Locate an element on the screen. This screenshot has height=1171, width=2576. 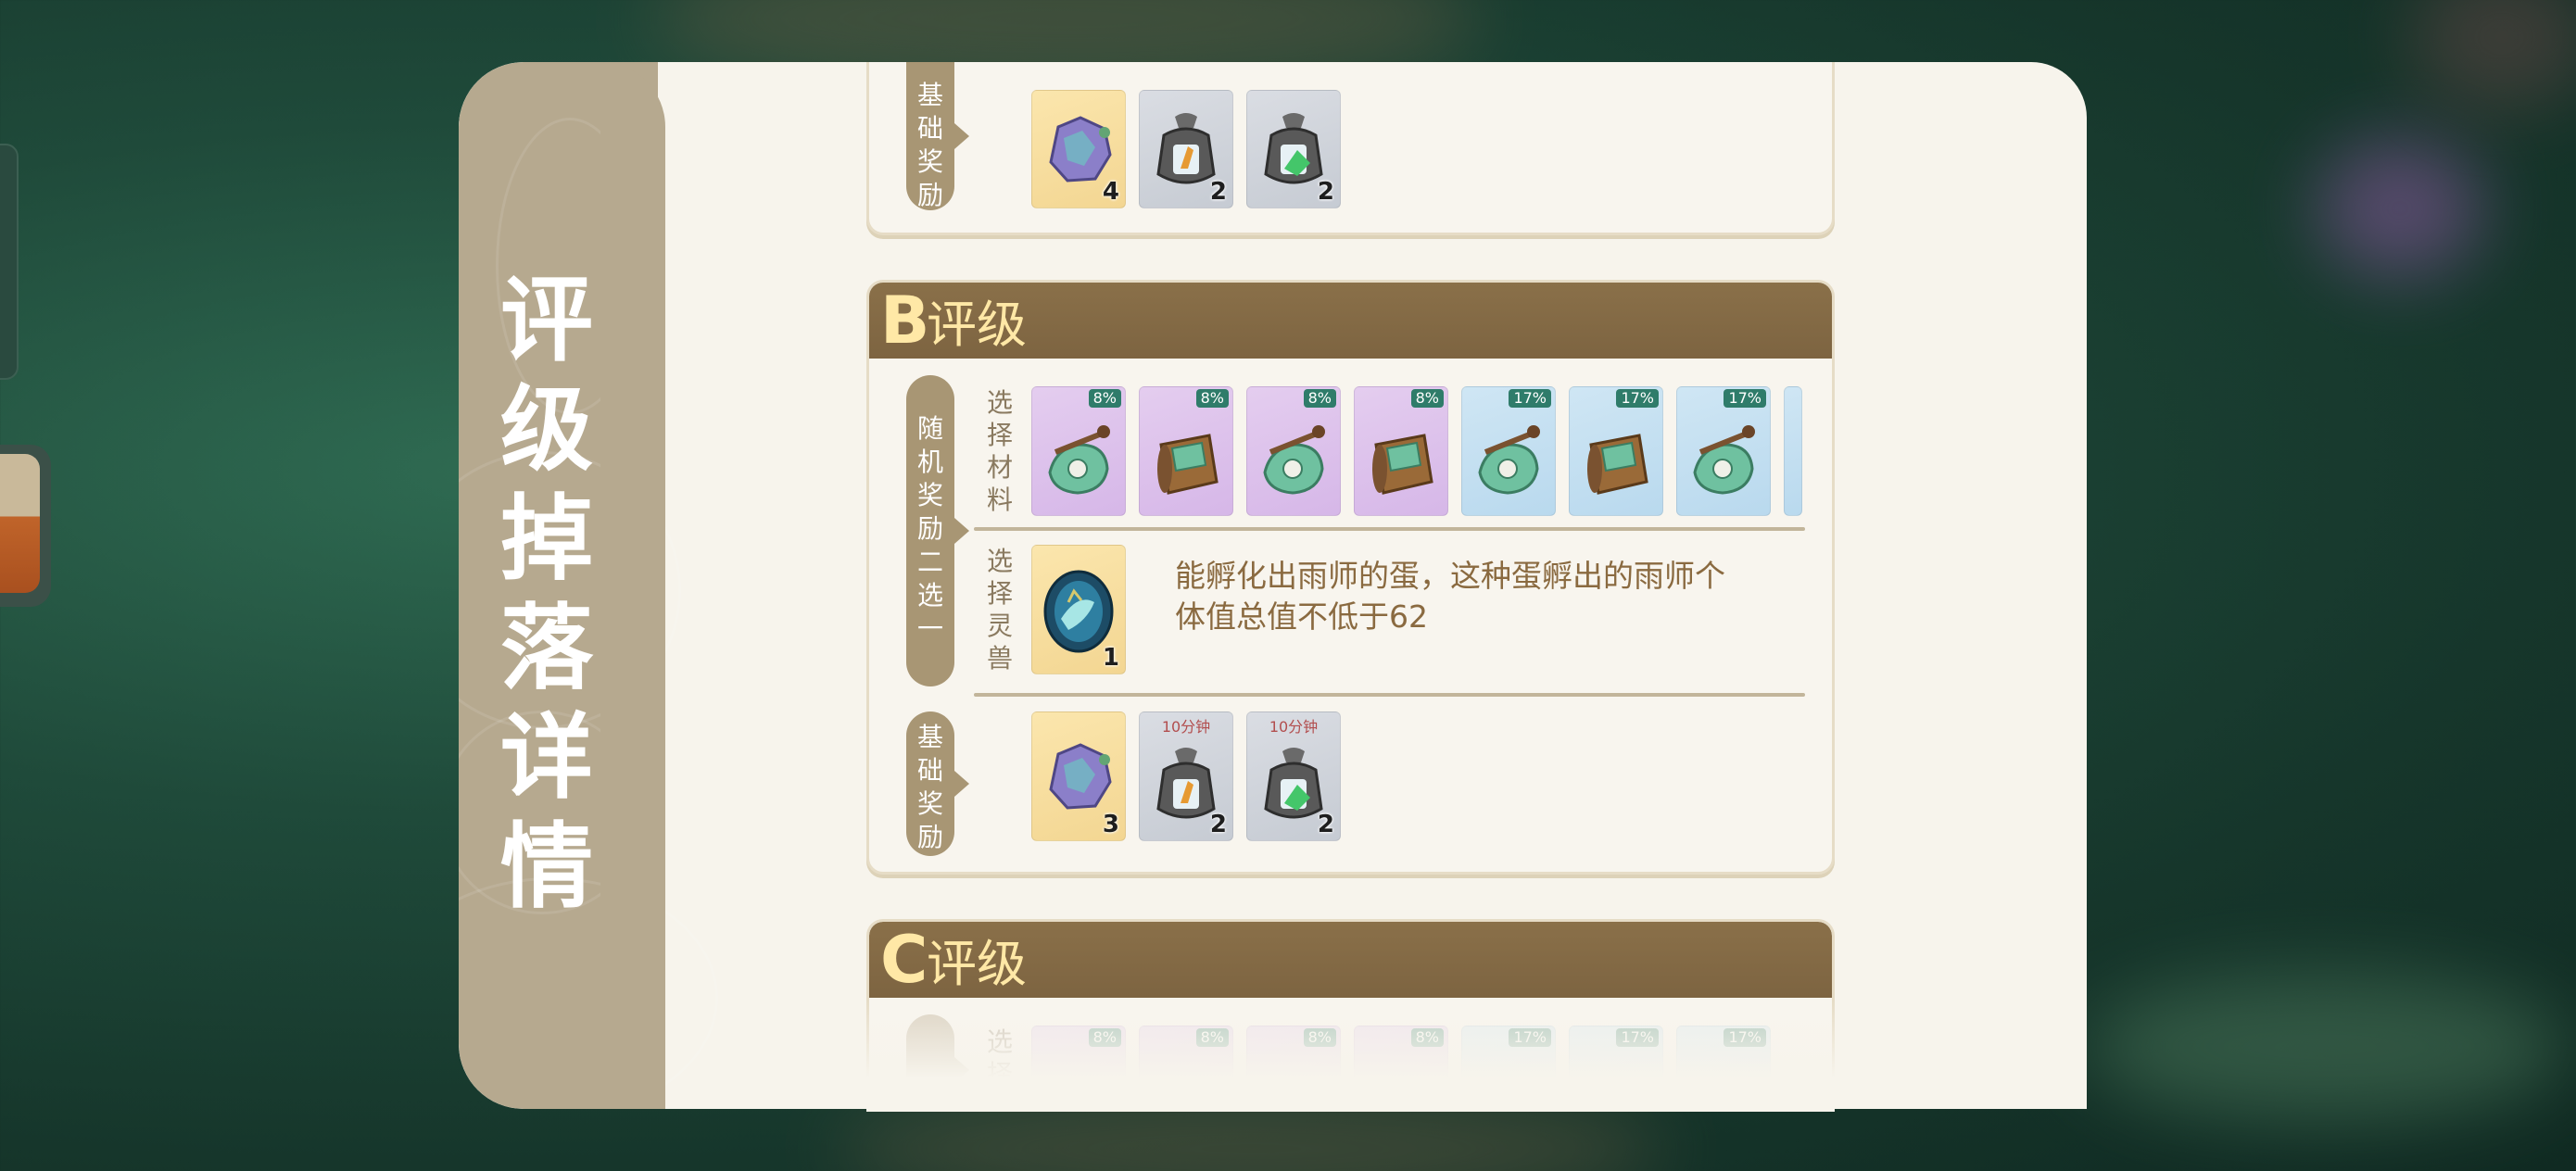
reward-item: 3 is located at coordinates (1078, 776).